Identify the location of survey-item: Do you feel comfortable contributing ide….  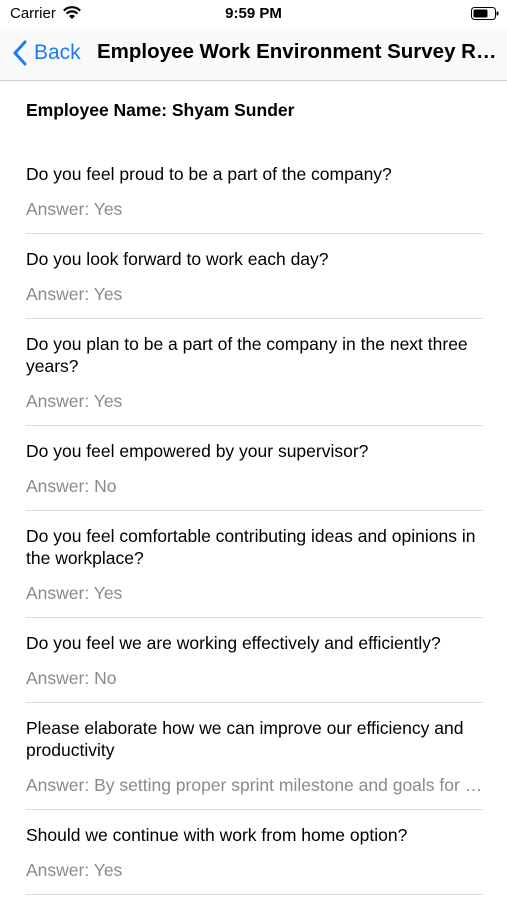
(254, 564).